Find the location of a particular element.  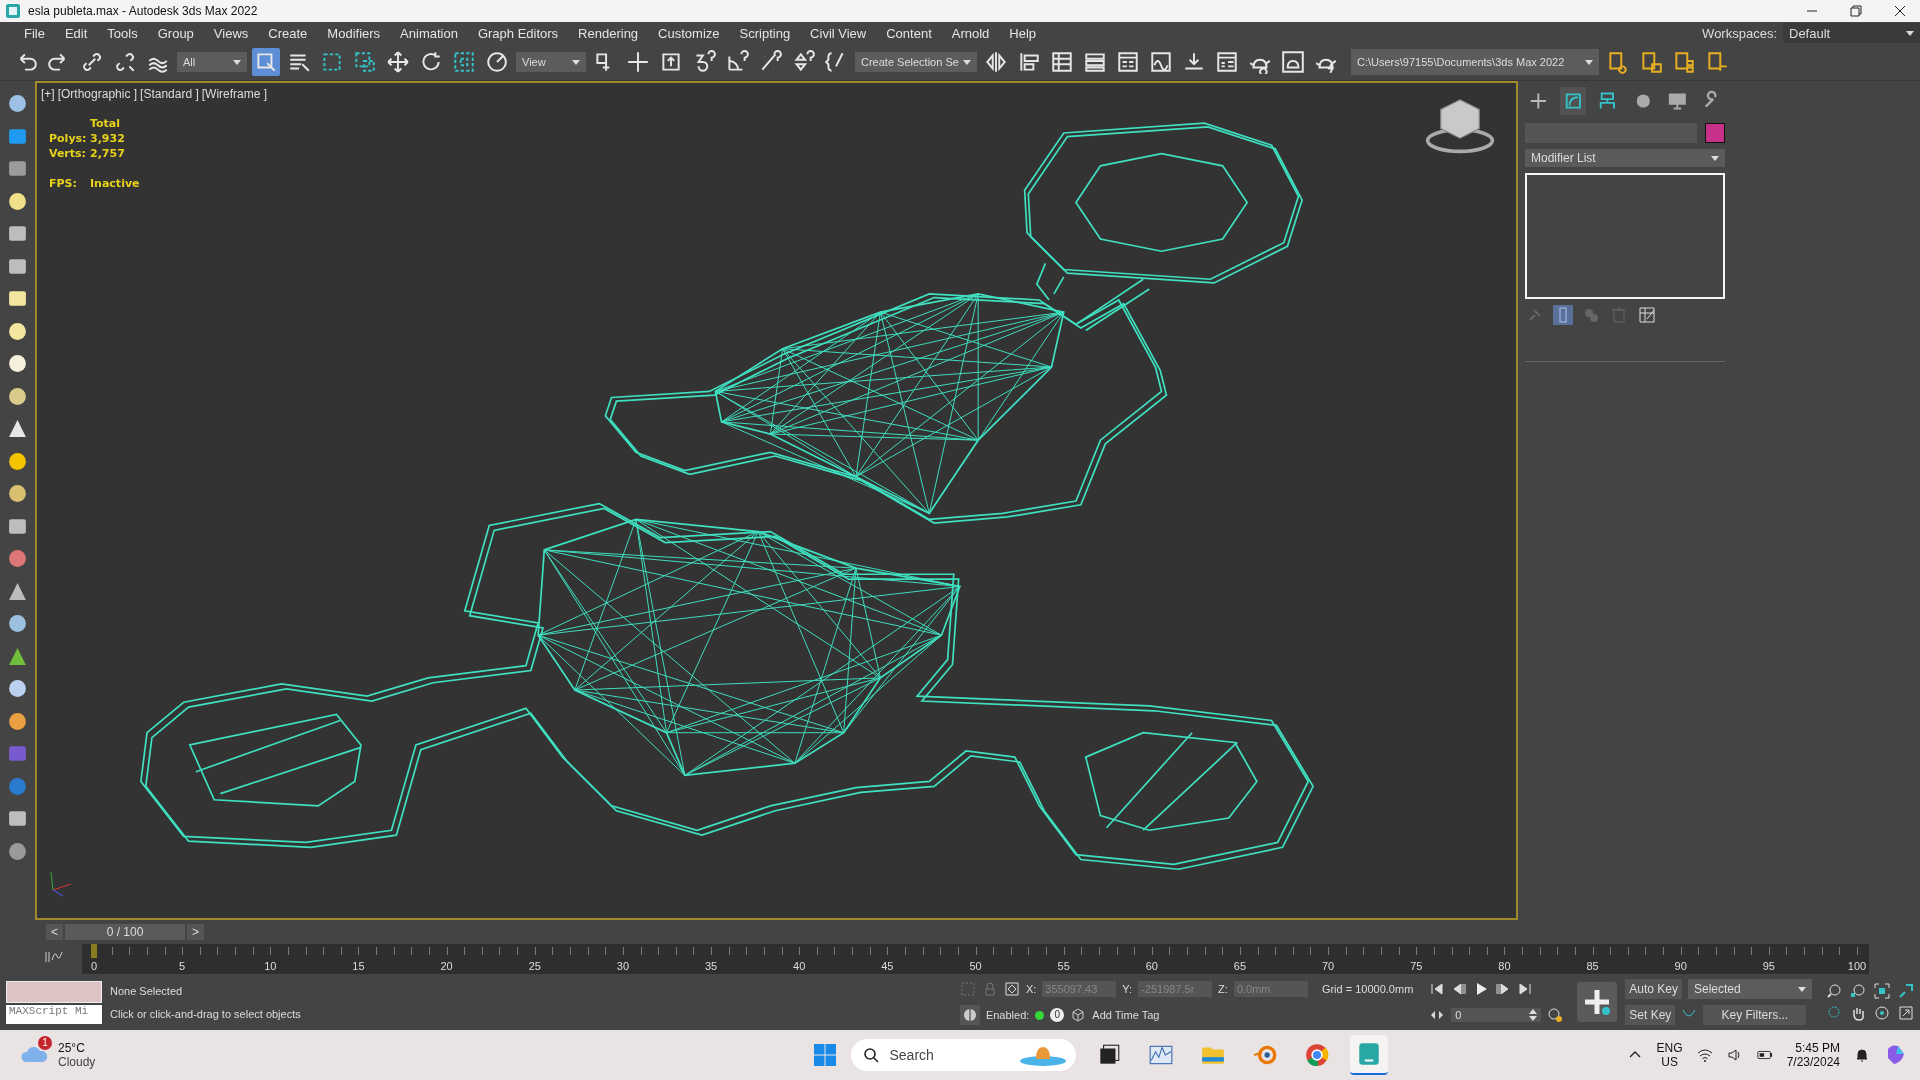

bell-icon is located at coordinates (1862, 1055).